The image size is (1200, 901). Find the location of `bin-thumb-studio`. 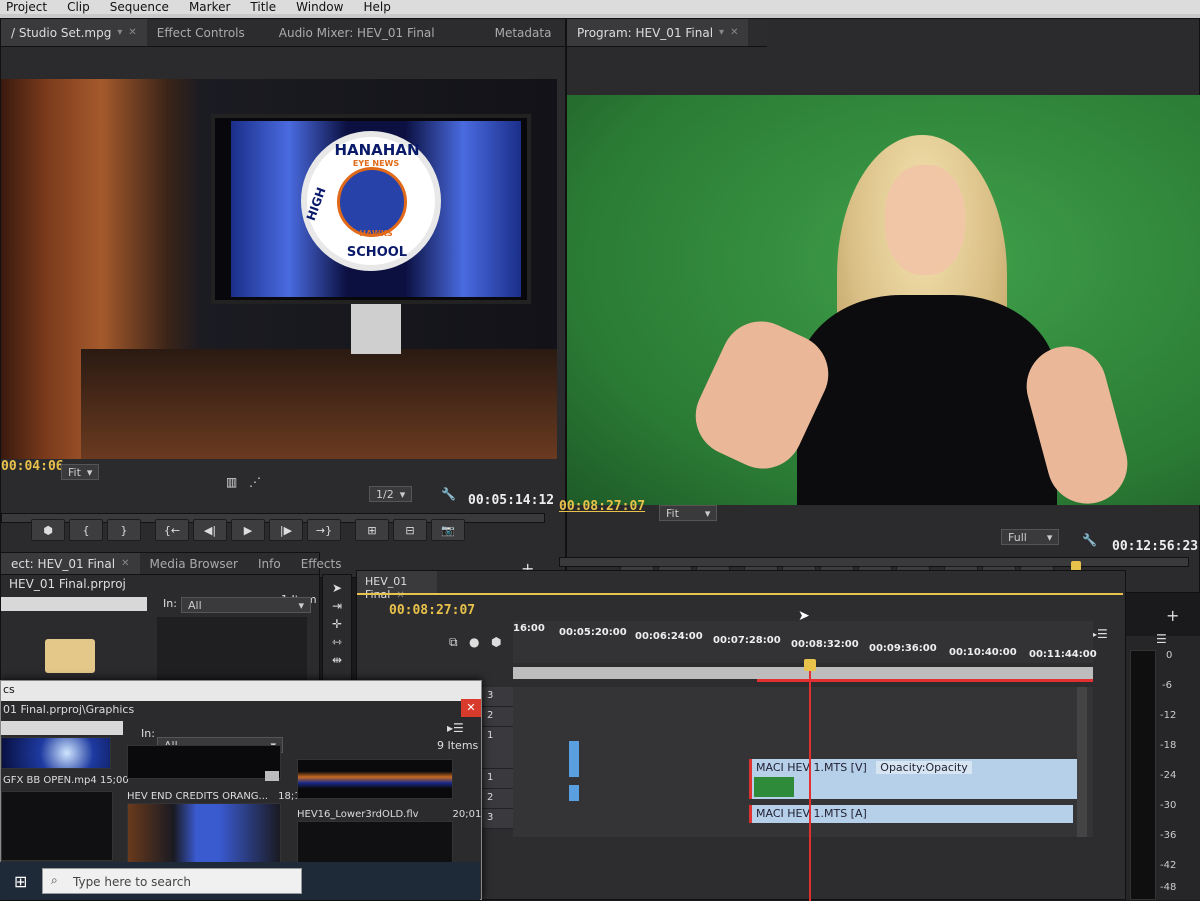

bin-thumb-studio is located at coordinates (204, 835).